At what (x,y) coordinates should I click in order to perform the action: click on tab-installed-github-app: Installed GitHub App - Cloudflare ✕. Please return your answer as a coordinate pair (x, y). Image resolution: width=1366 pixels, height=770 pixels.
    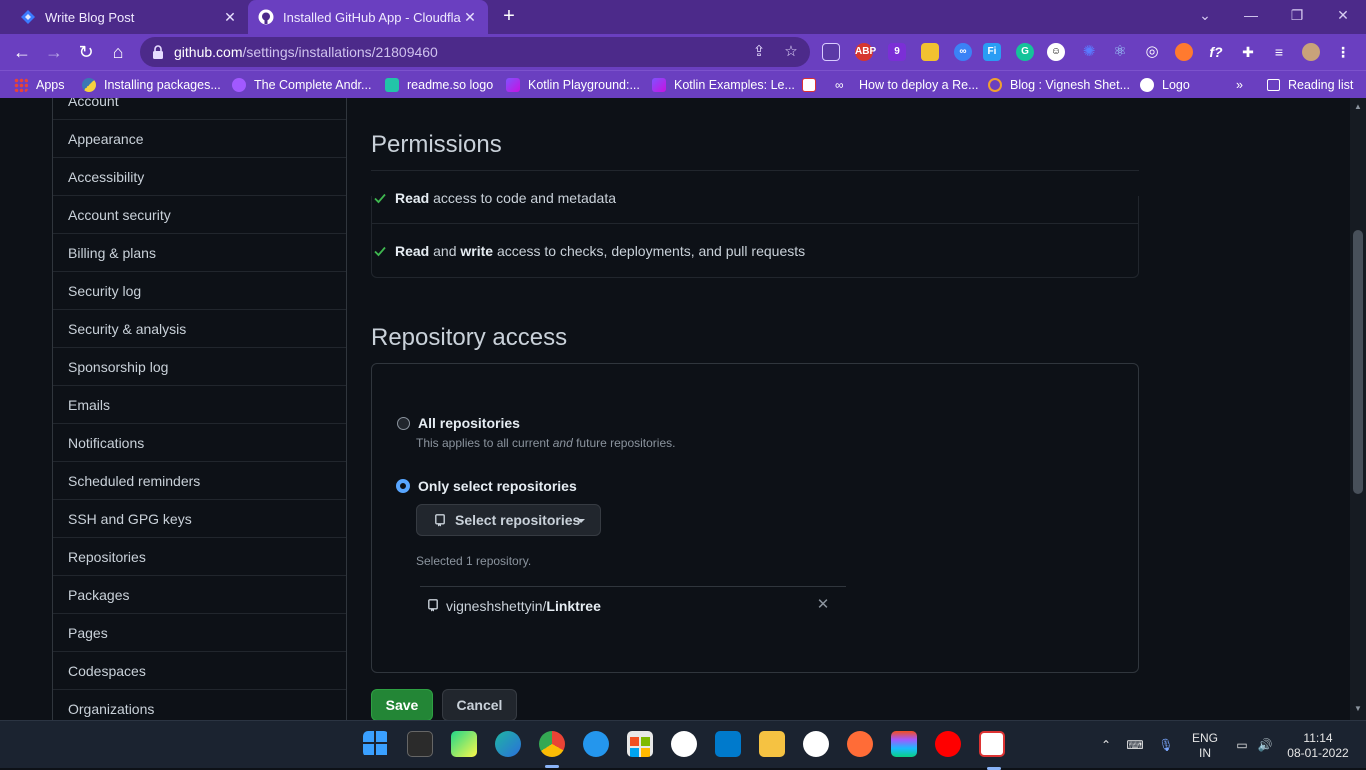
    Looking at the image, I should click on (368, 17).